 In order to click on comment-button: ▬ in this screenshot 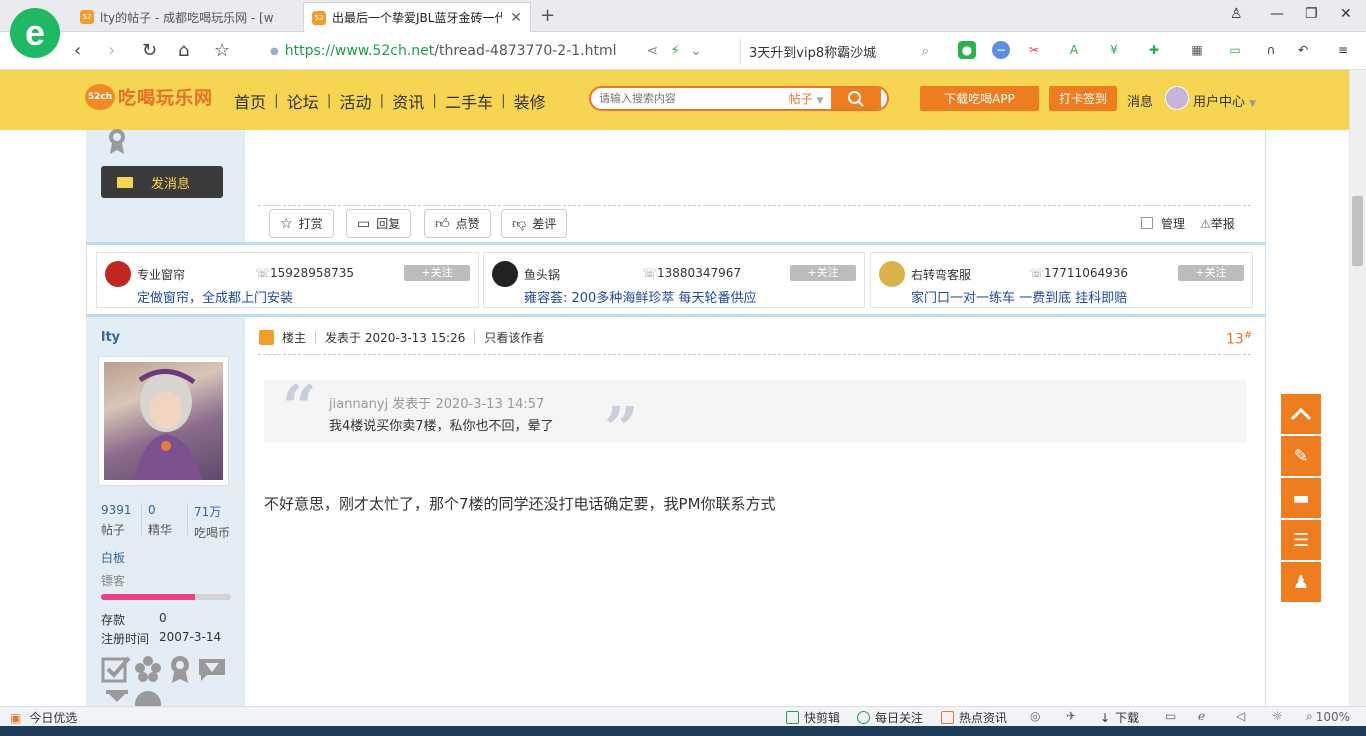, I will do `click(1301, 498)`.